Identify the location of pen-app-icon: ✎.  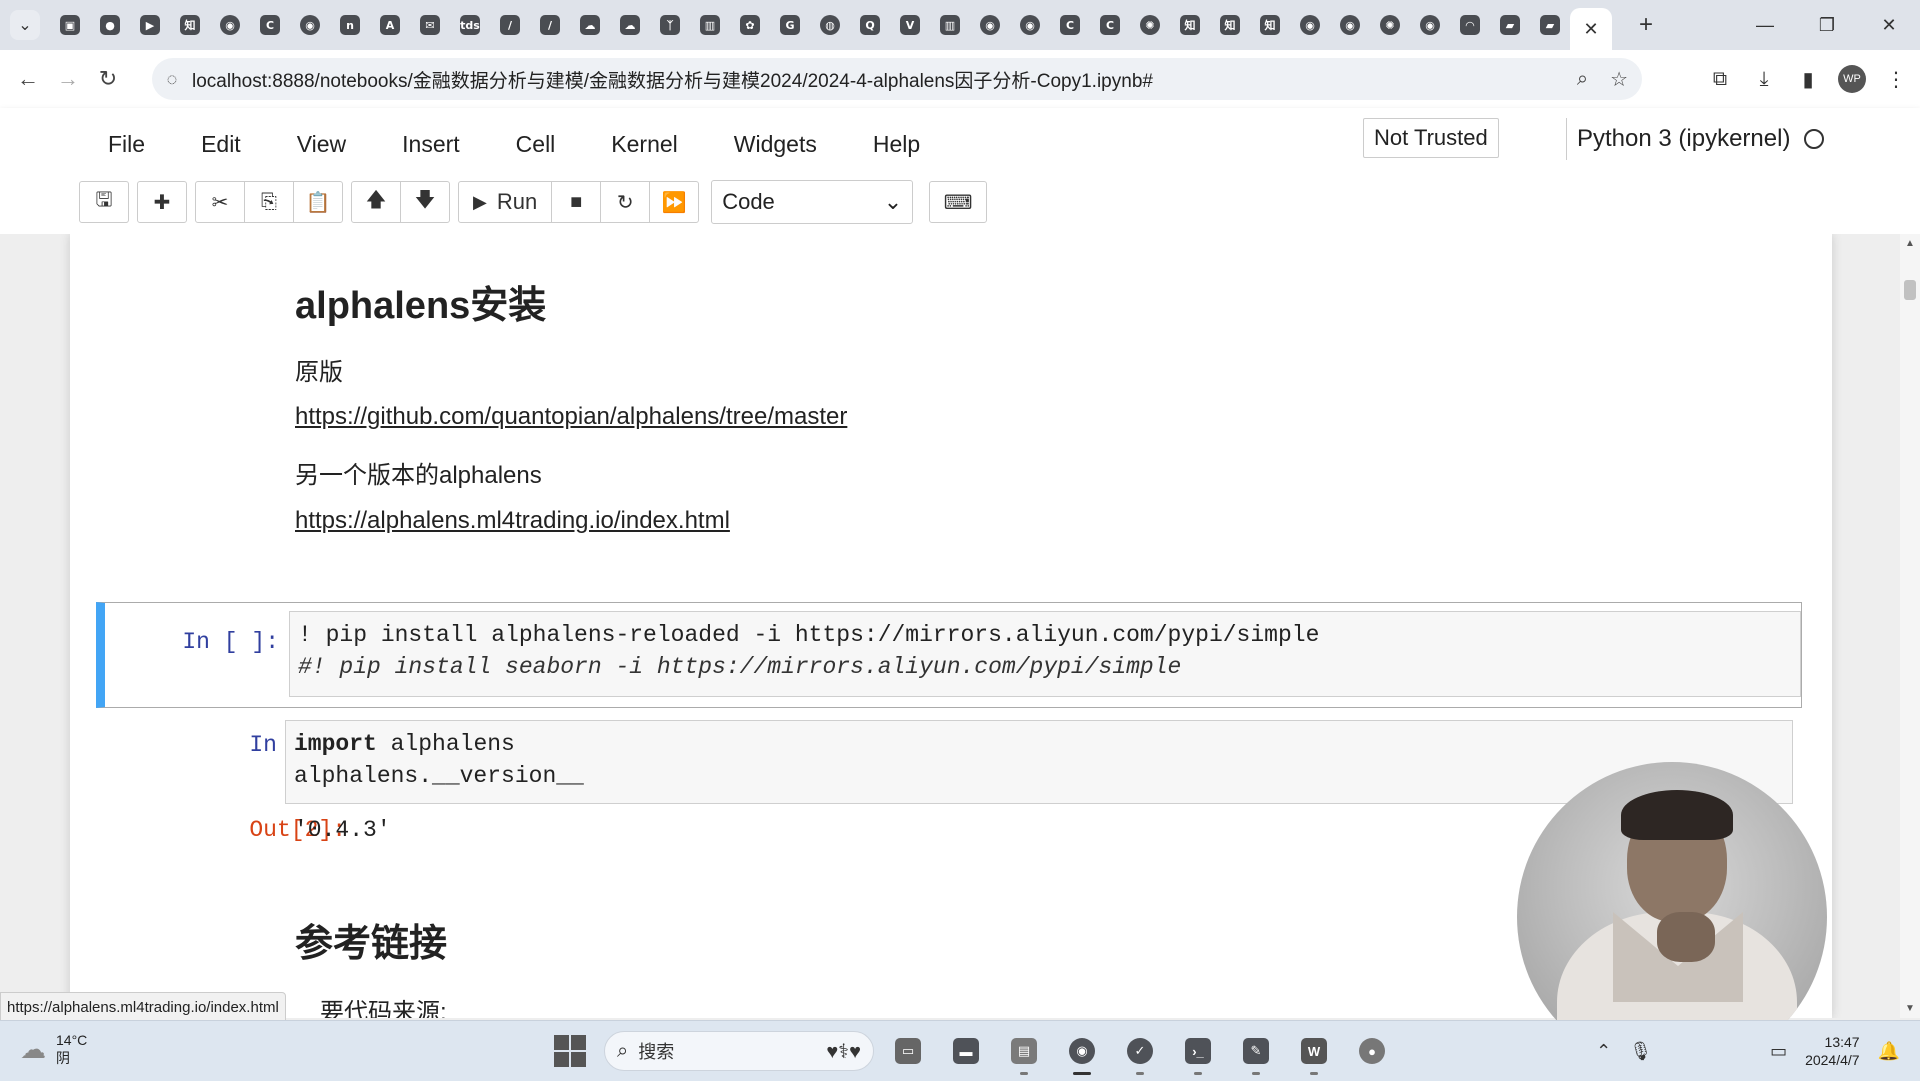
(1256, 1053).